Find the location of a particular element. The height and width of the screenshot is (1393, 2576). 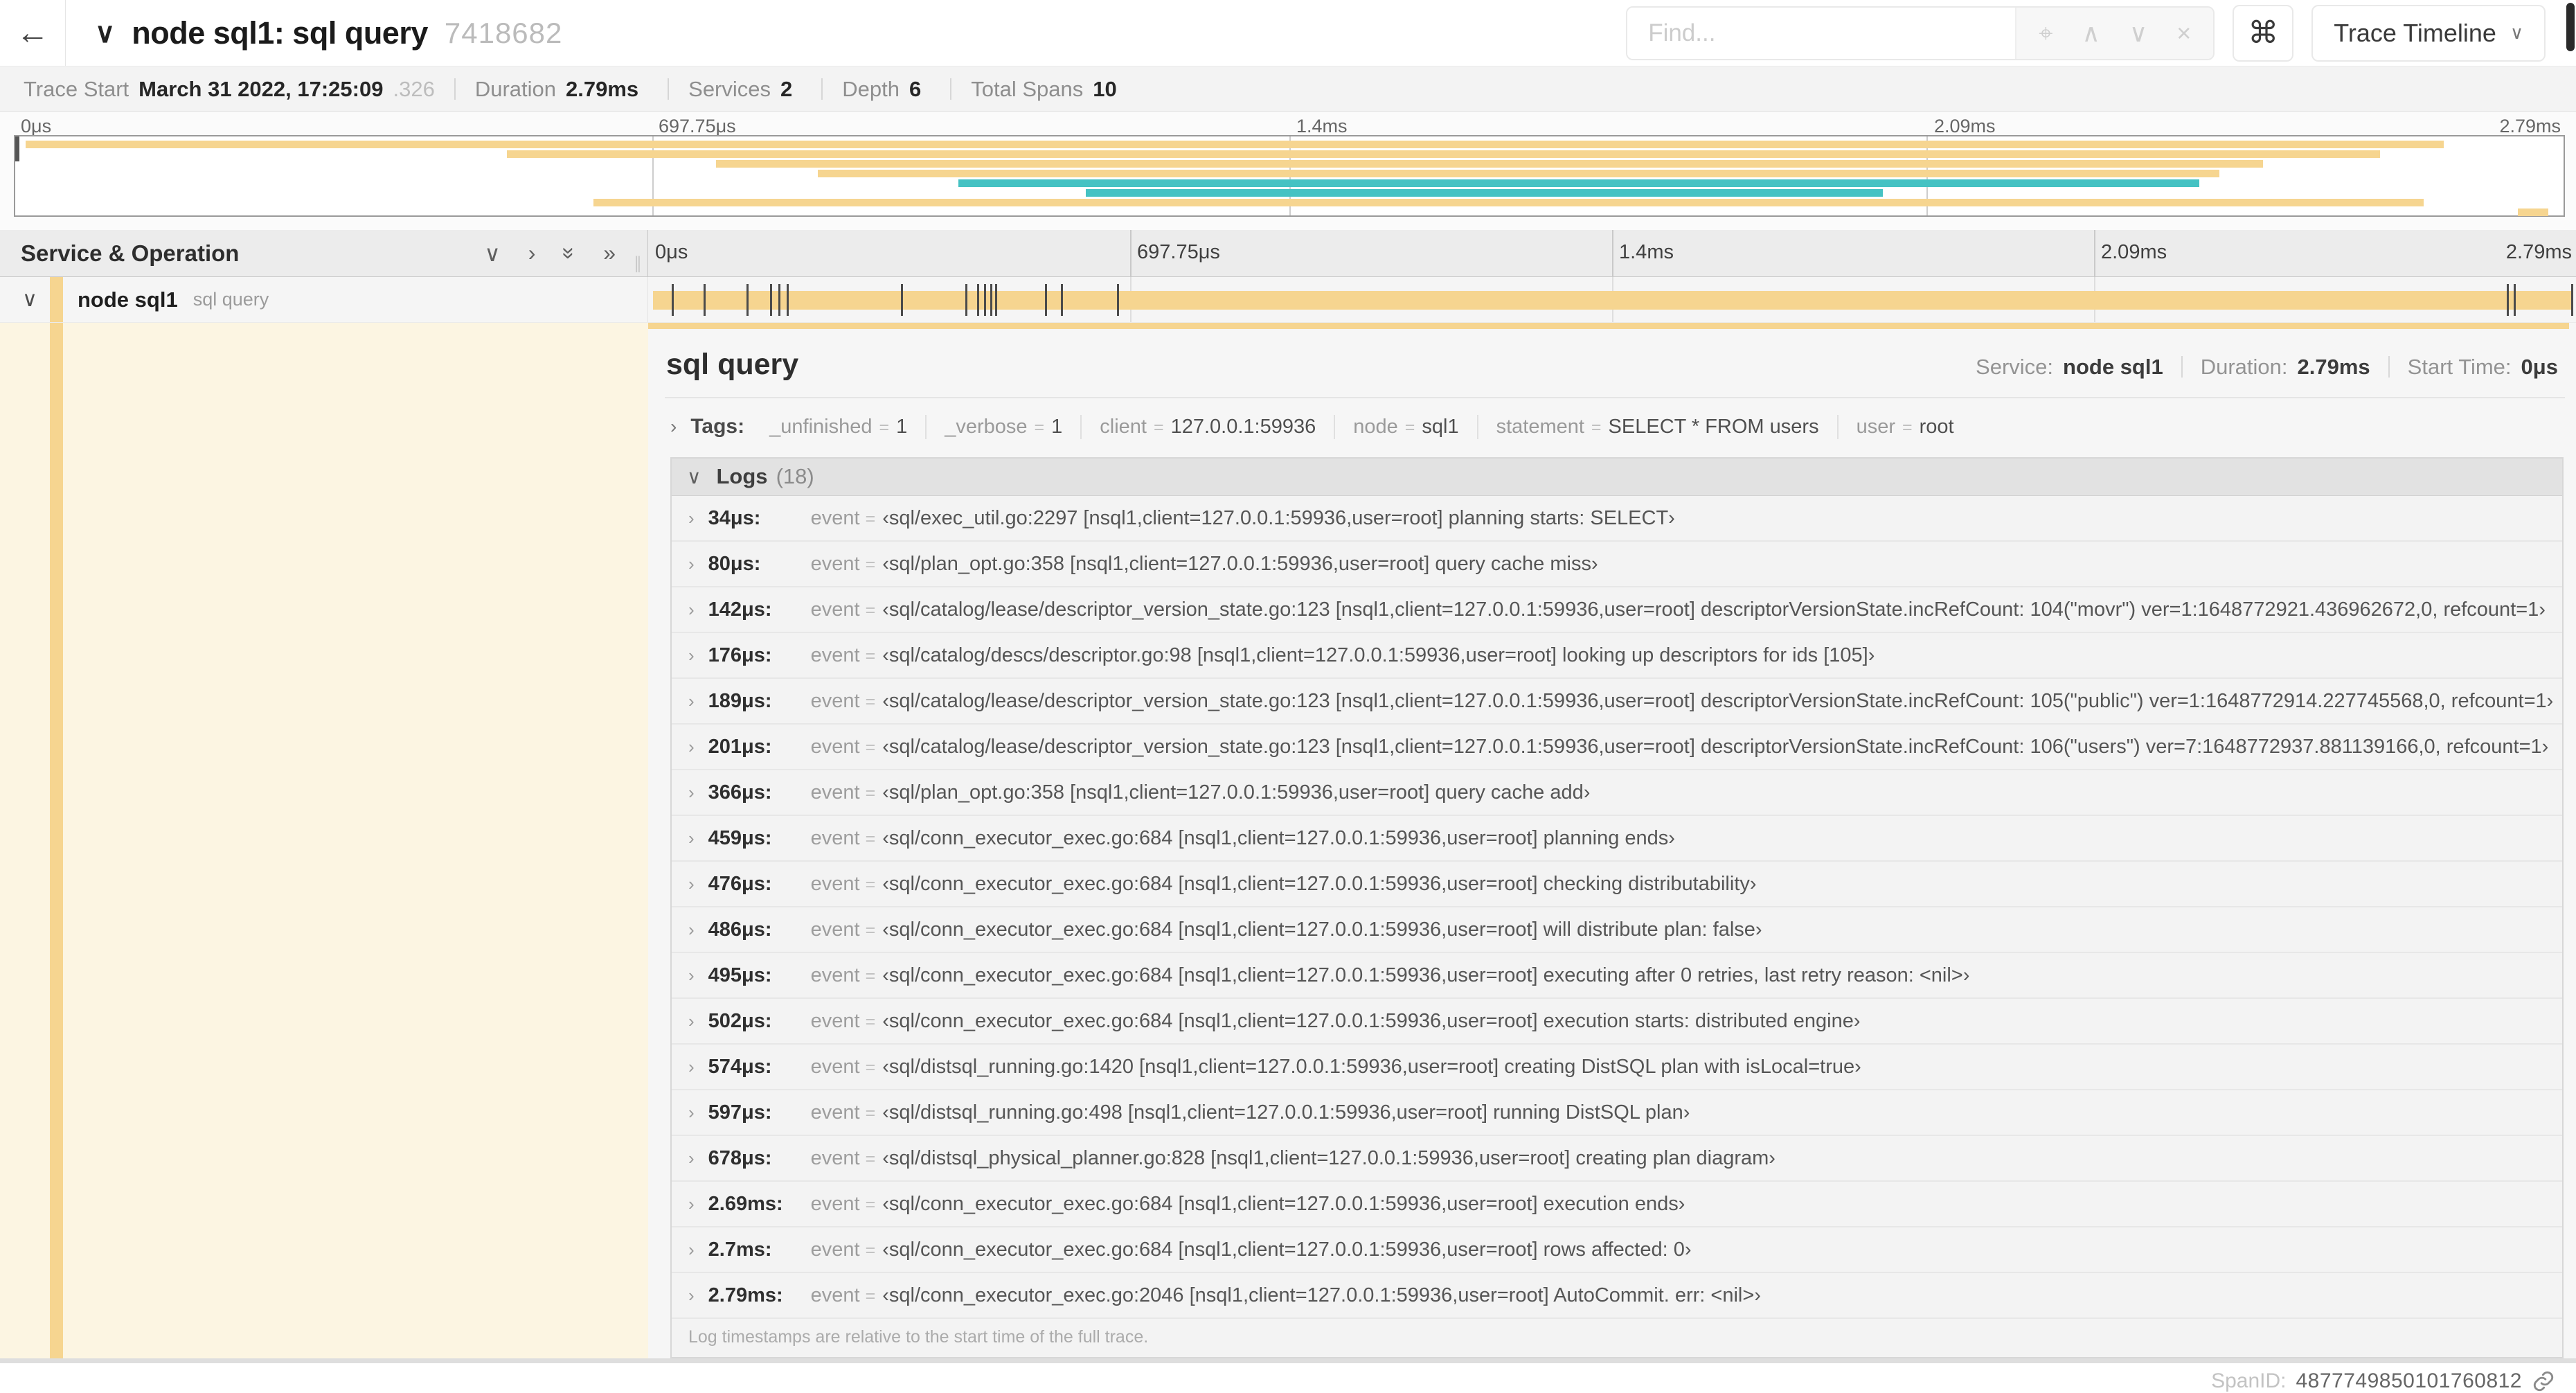

column-resizer-handle: ∥ is located at coordinates (638, 264).